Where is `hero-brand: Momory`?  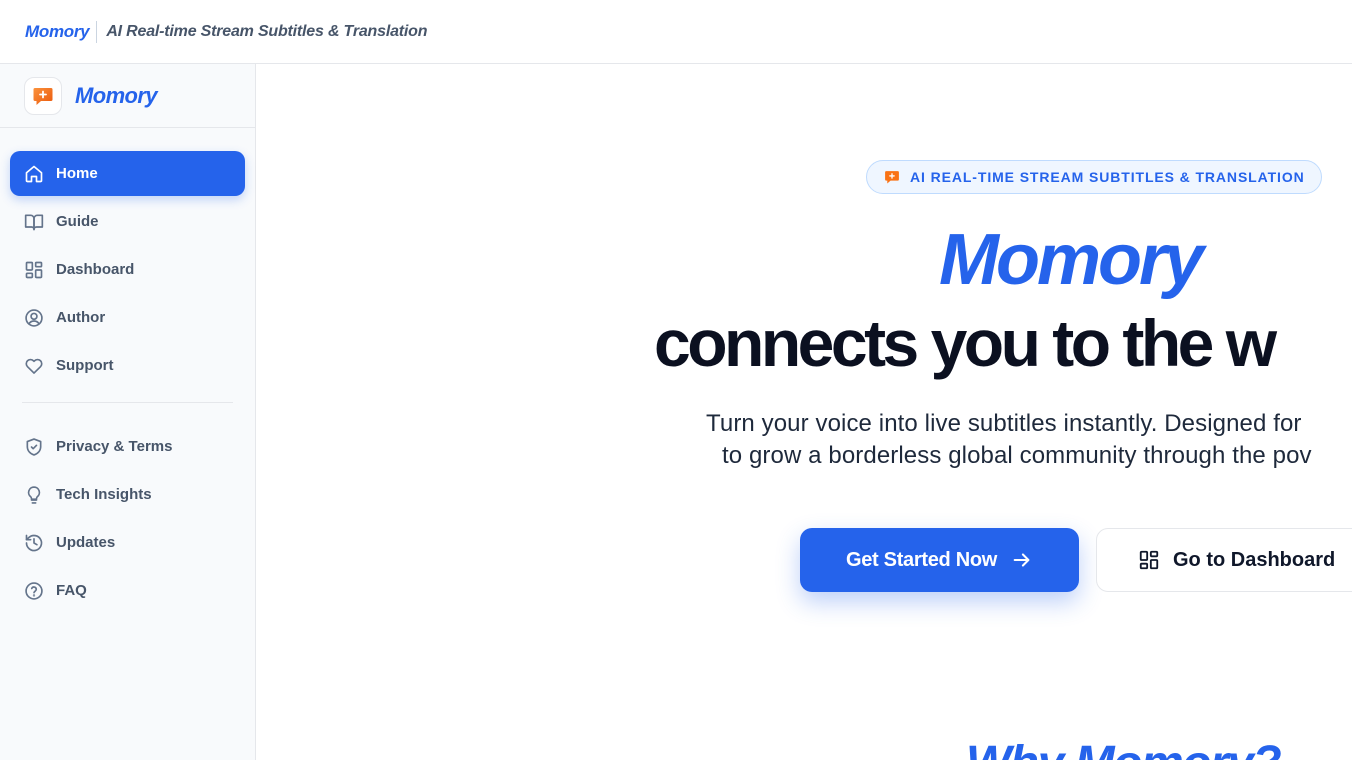
hero-brand: Momory is located at coordinates (1071, 260).